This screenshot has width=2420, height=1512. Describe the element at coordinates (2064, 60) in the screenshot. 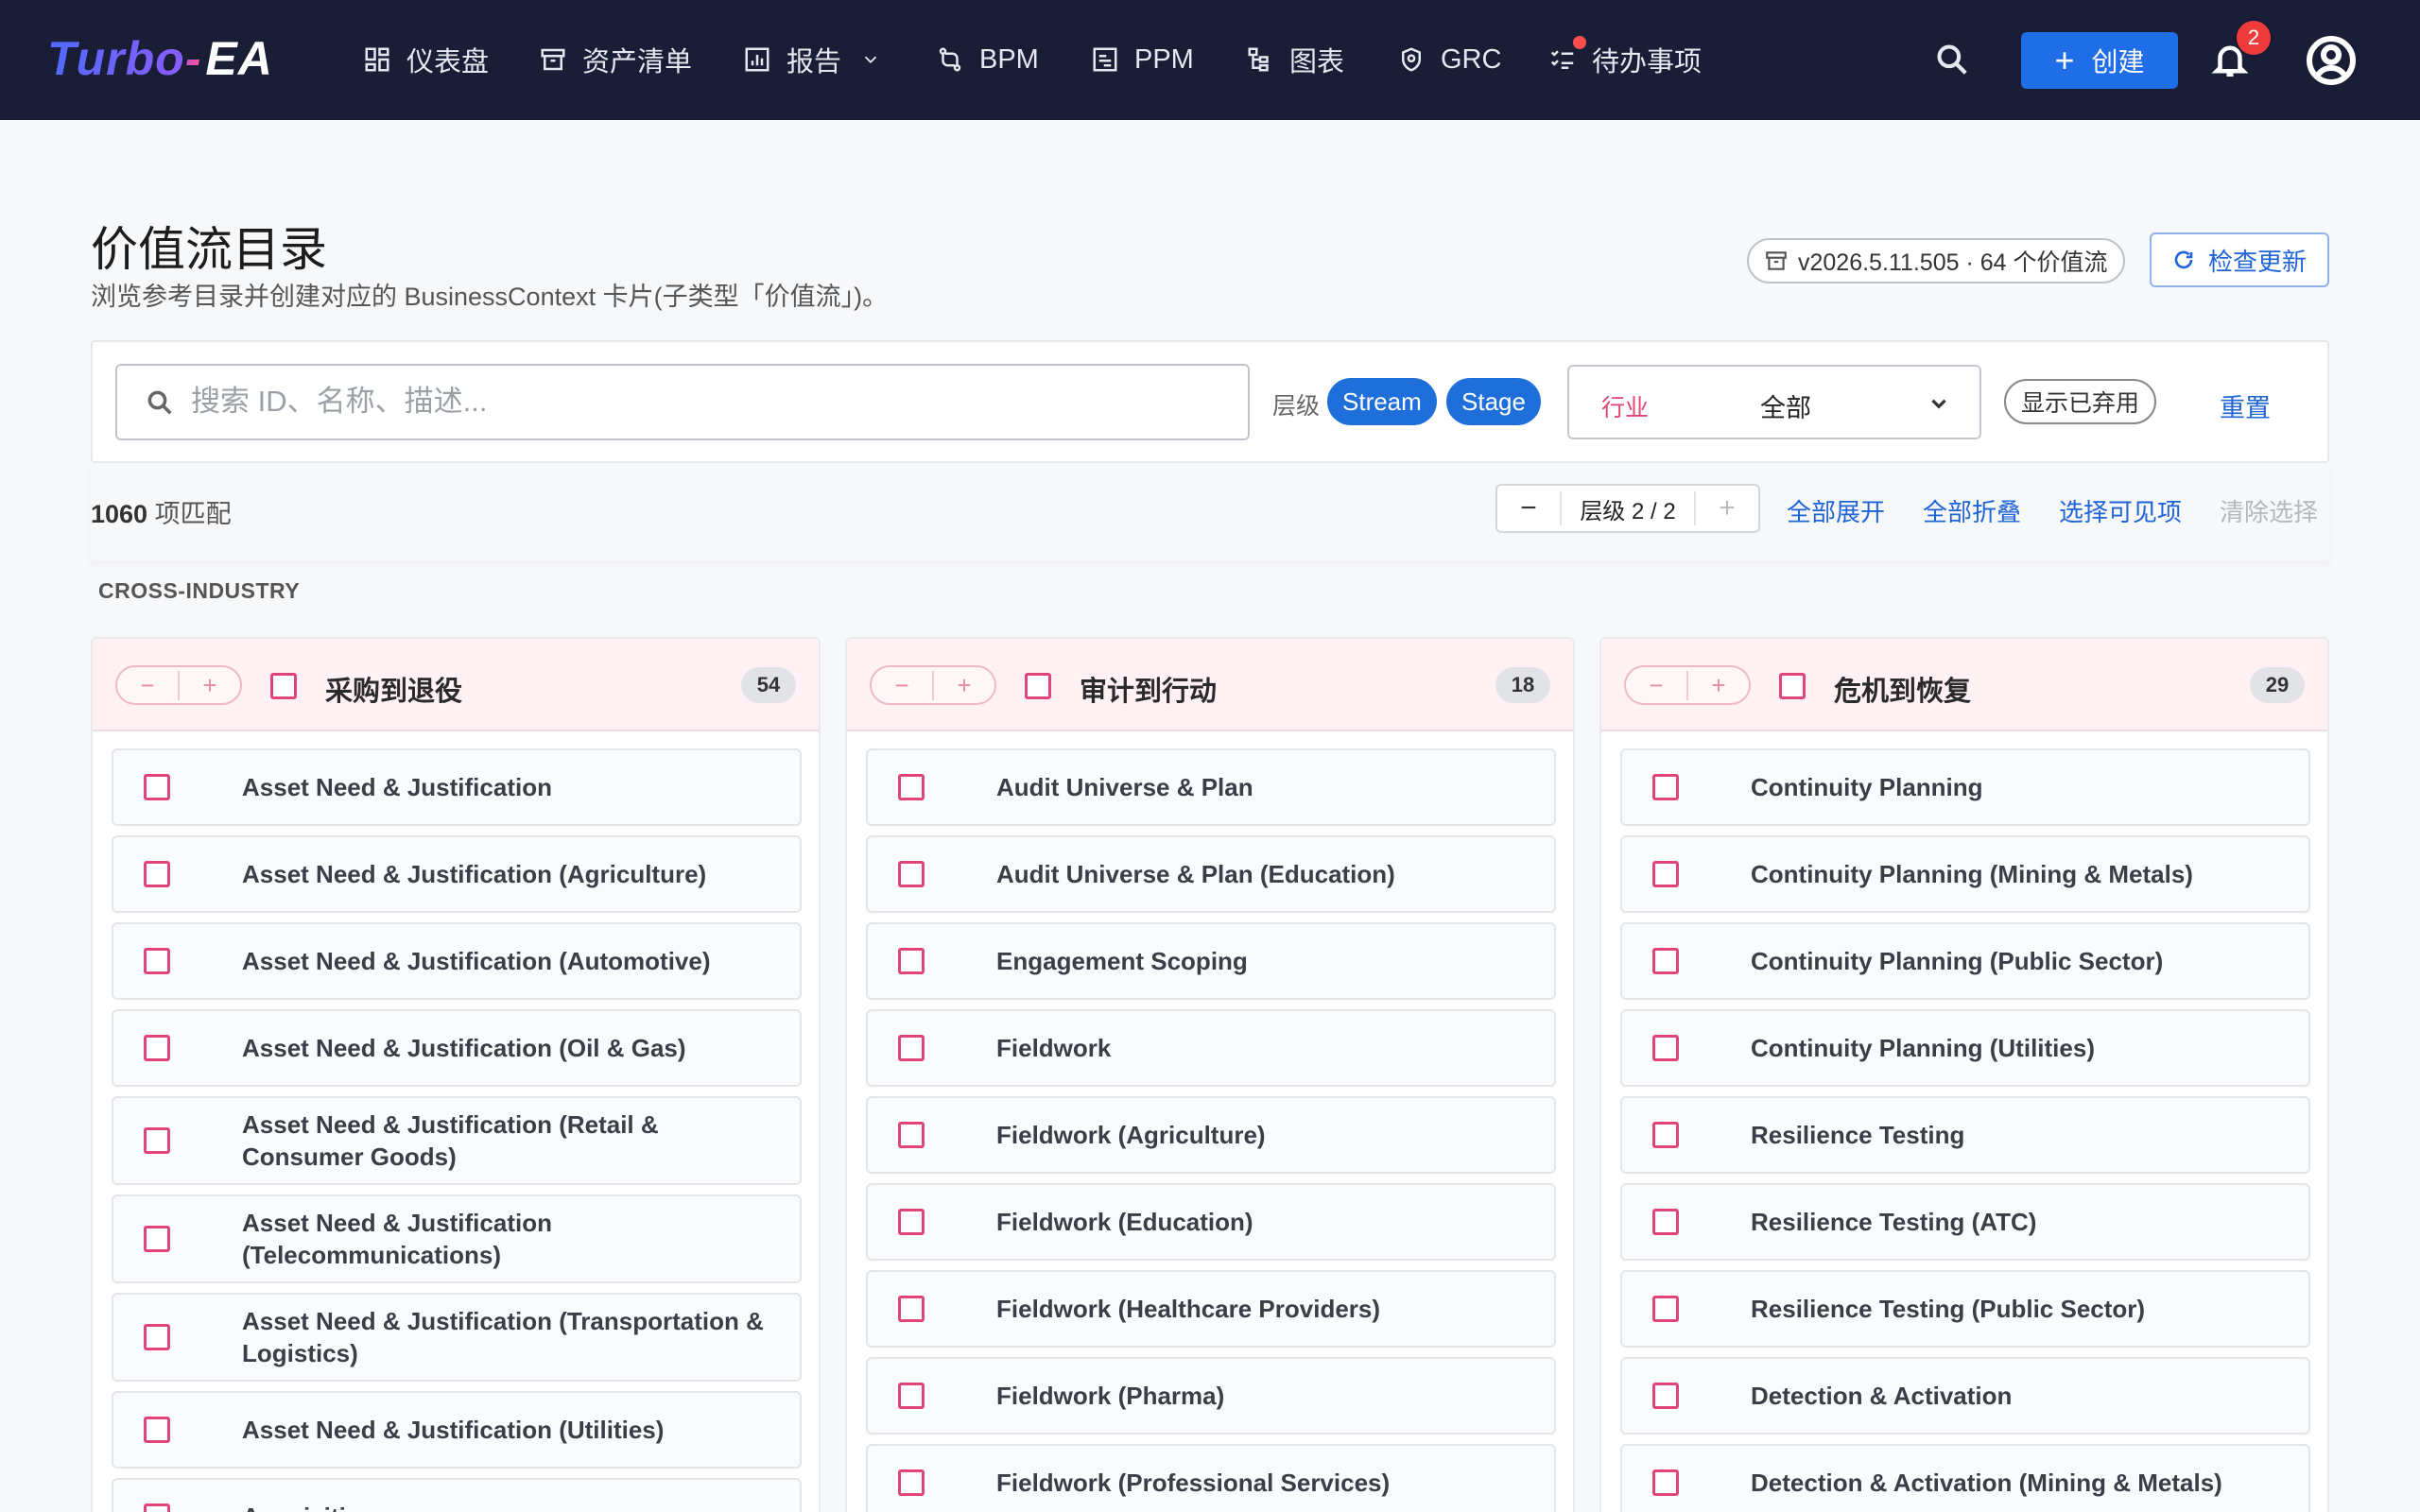

I see `plus-icon: +` at that location.